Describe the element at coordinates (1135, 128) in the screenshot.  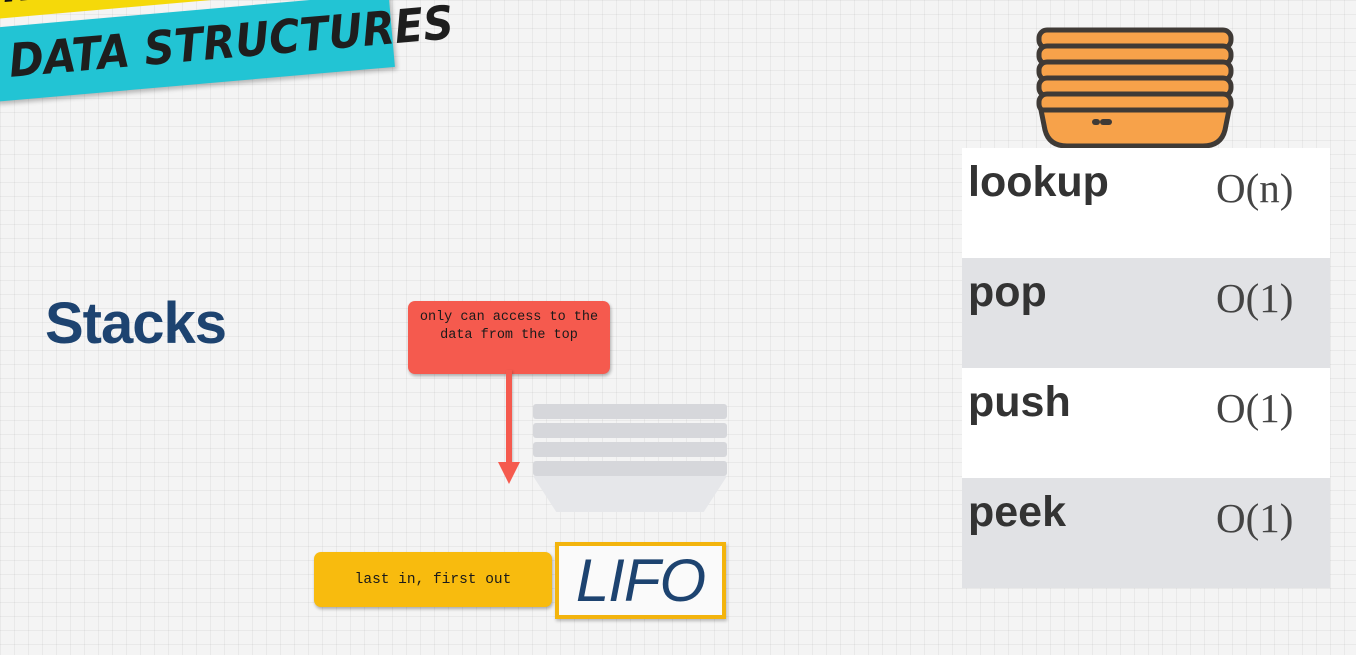
I see `stack-bowl` at that location.